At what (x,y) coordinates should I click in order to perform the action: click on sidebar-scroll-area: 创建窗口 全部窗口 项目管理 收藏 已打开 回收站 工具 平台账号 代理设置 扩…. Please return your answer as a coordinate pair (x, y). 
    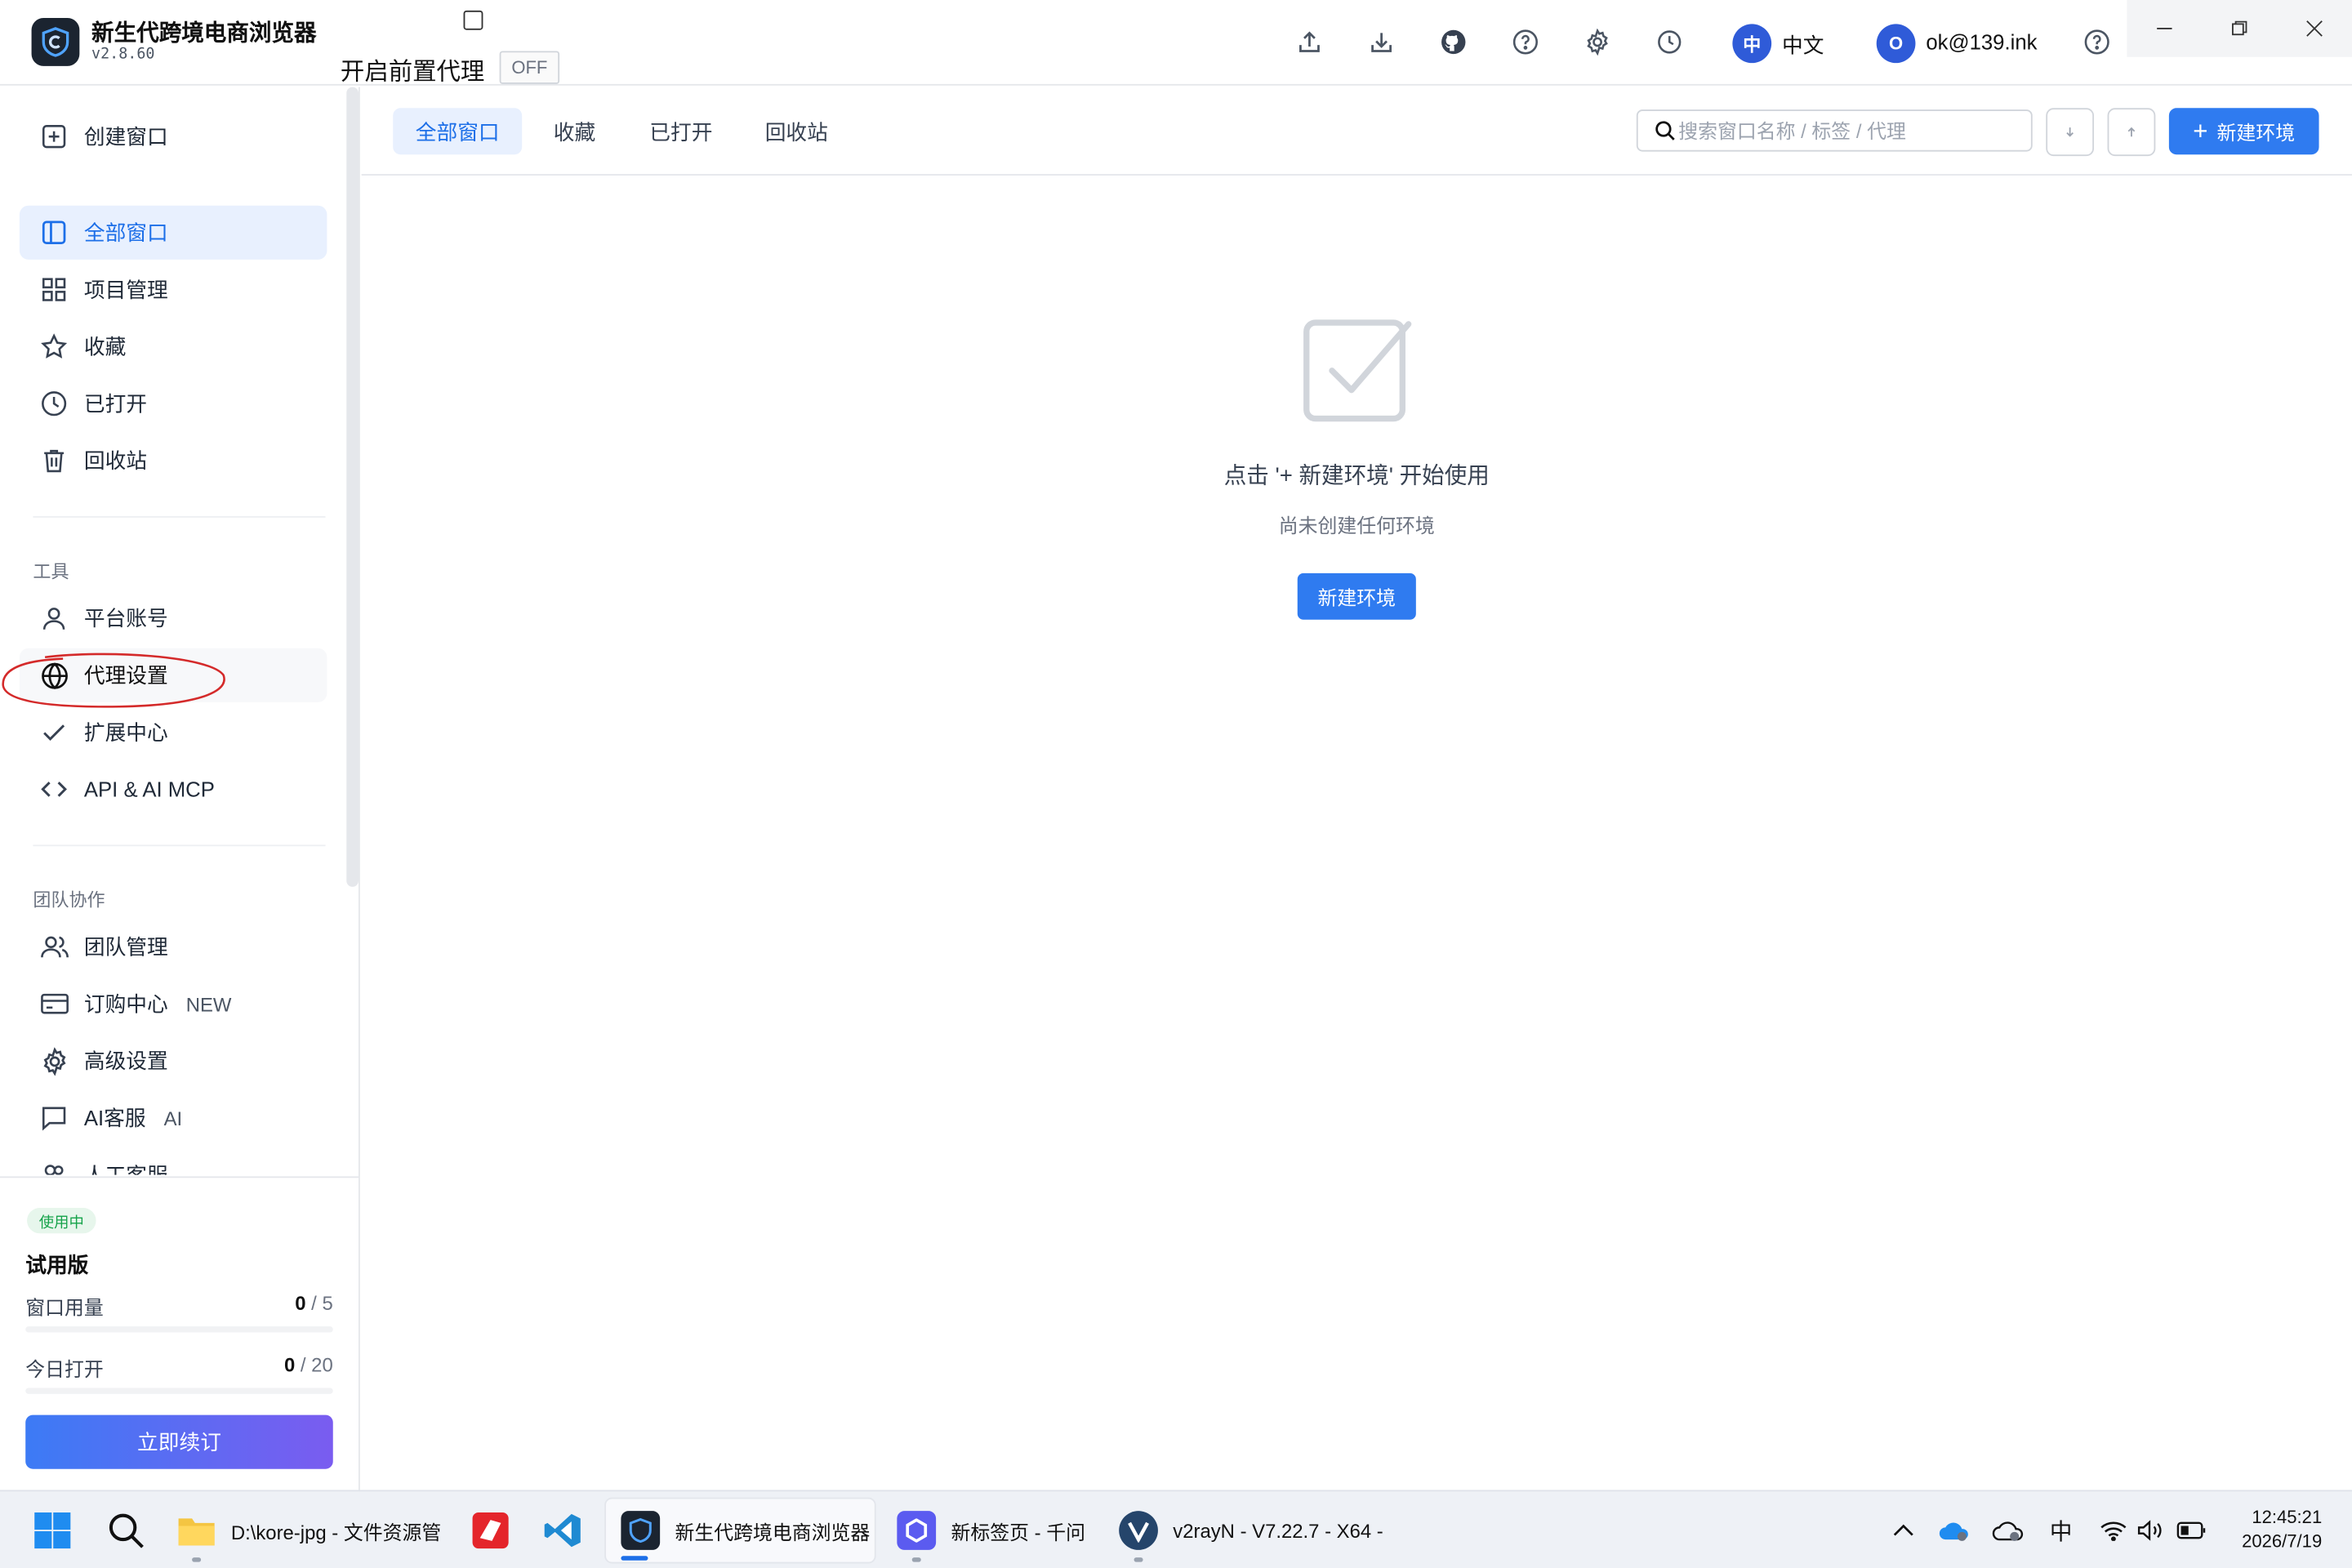
    Looking at the image, I should click on (172, 631).